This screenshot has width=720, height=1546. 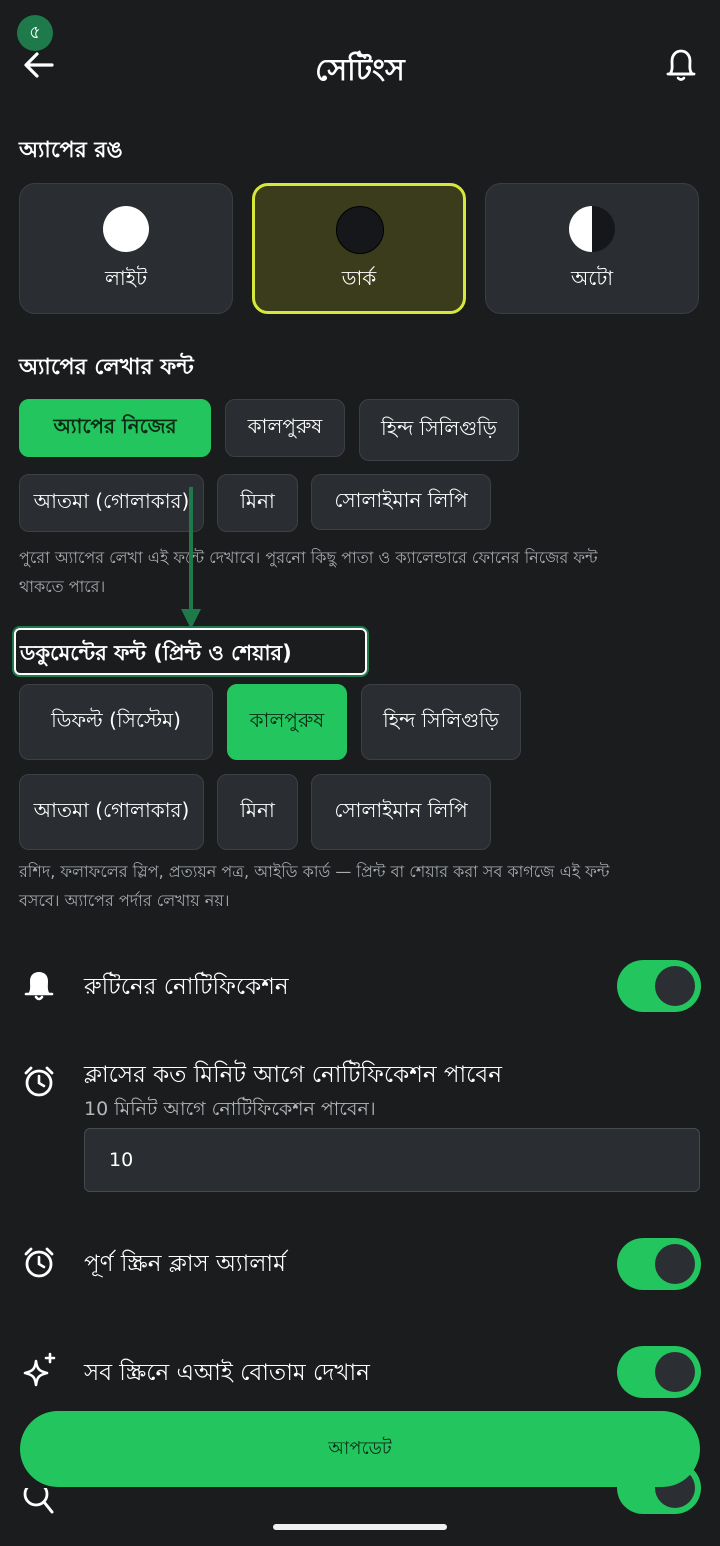 I want to click on routine-notification-label: রুটিনের নোটিফিকেশন, so click(x=186, y=987).